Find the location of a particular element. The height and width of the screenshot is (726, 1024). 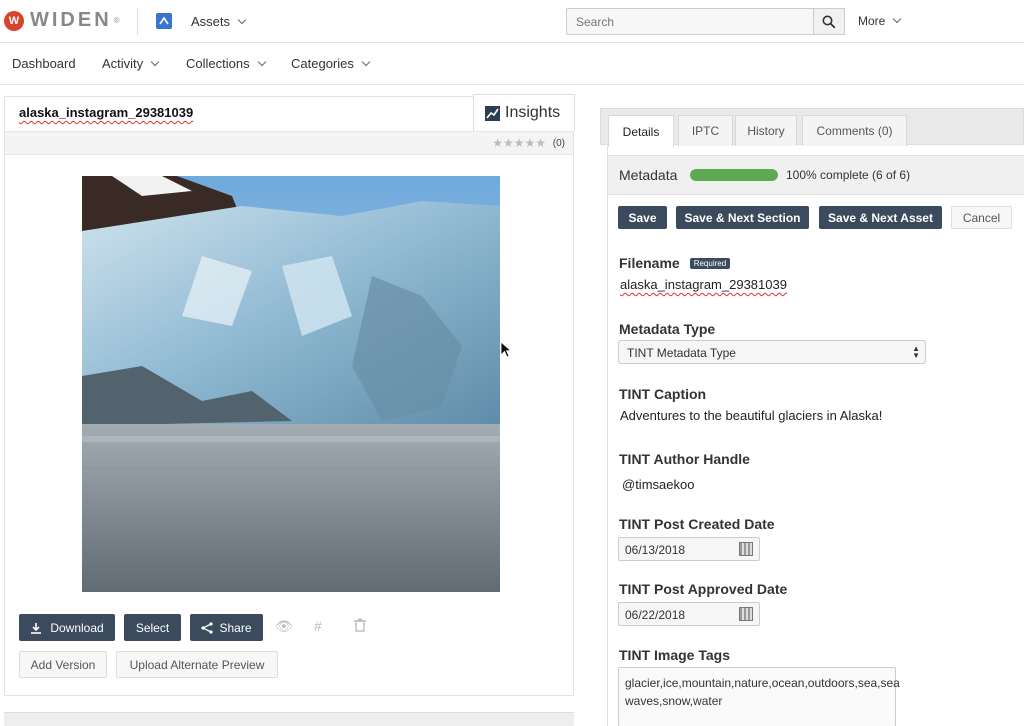

search-input is located at coordinates (690, 21).